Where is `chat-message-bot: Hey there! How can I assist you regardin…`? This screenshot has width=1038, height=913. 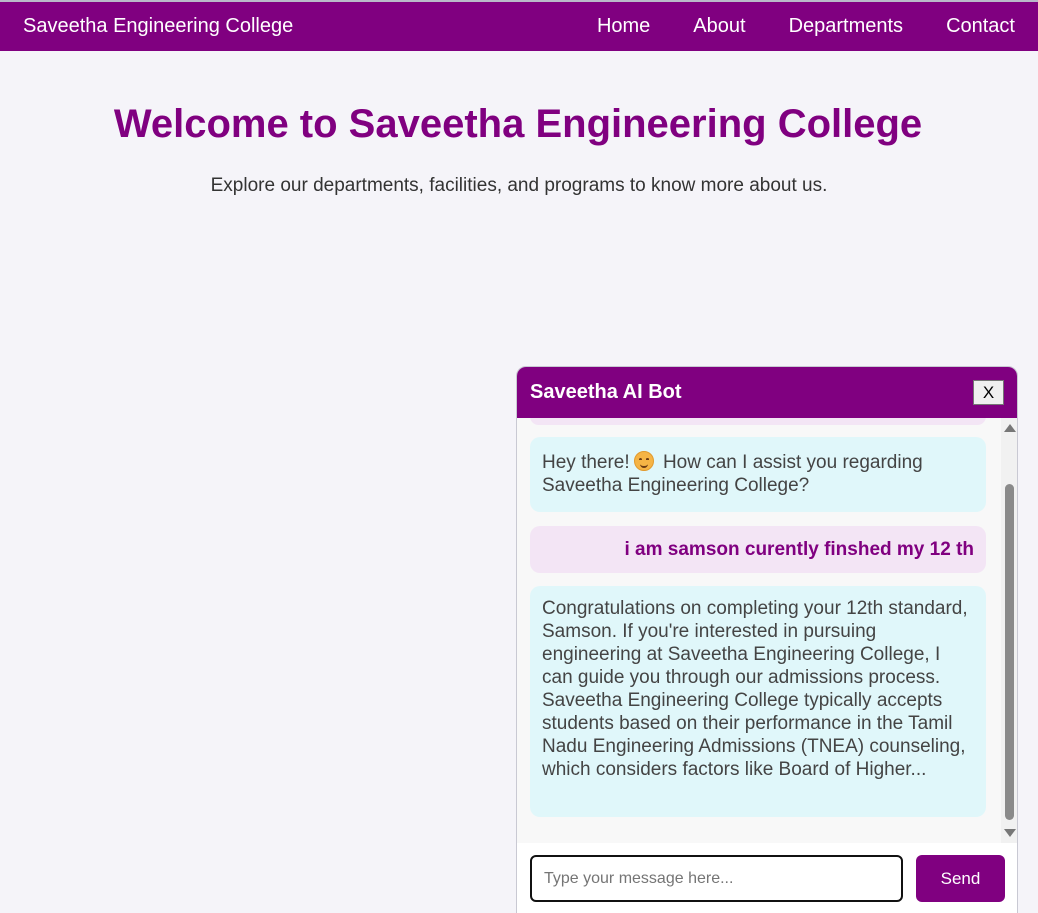 chat-message-bot: Hey there! How can I assist you regardin… is located at coordinates (758, 474).